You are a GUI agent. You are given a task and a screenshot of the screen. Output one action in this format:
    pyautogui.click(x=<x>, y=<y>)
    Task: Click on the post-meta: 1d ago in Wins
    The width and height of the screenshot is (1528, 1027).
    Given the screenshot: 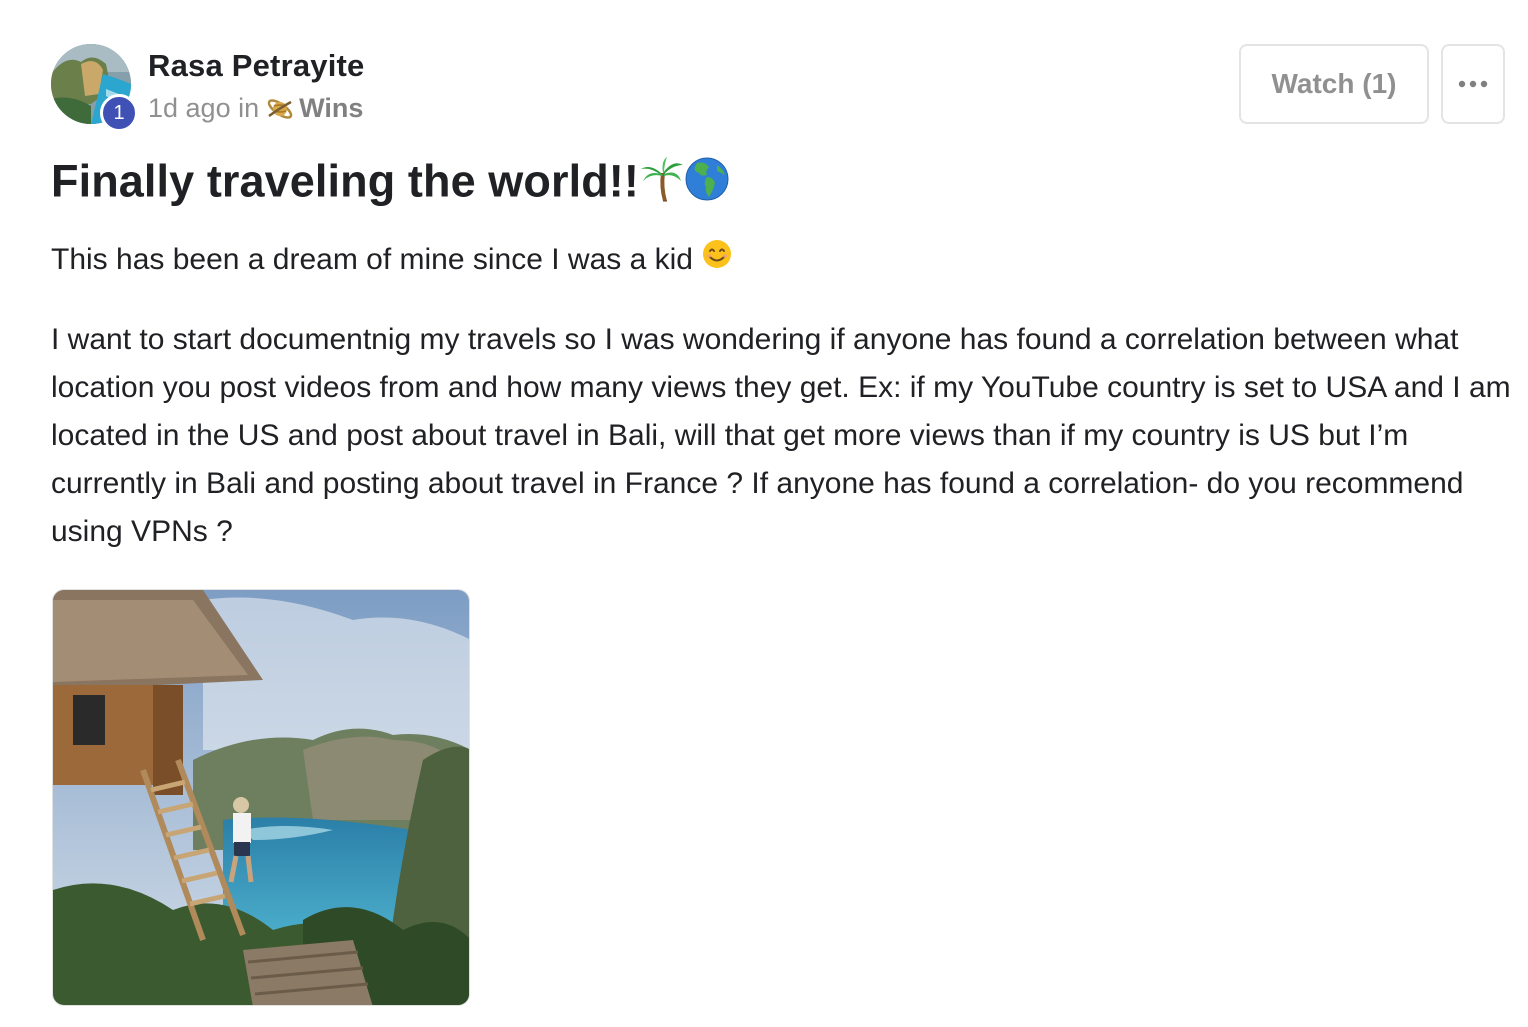 What is the action you would take?
    pyautogui.click(x=255, y=108)
    